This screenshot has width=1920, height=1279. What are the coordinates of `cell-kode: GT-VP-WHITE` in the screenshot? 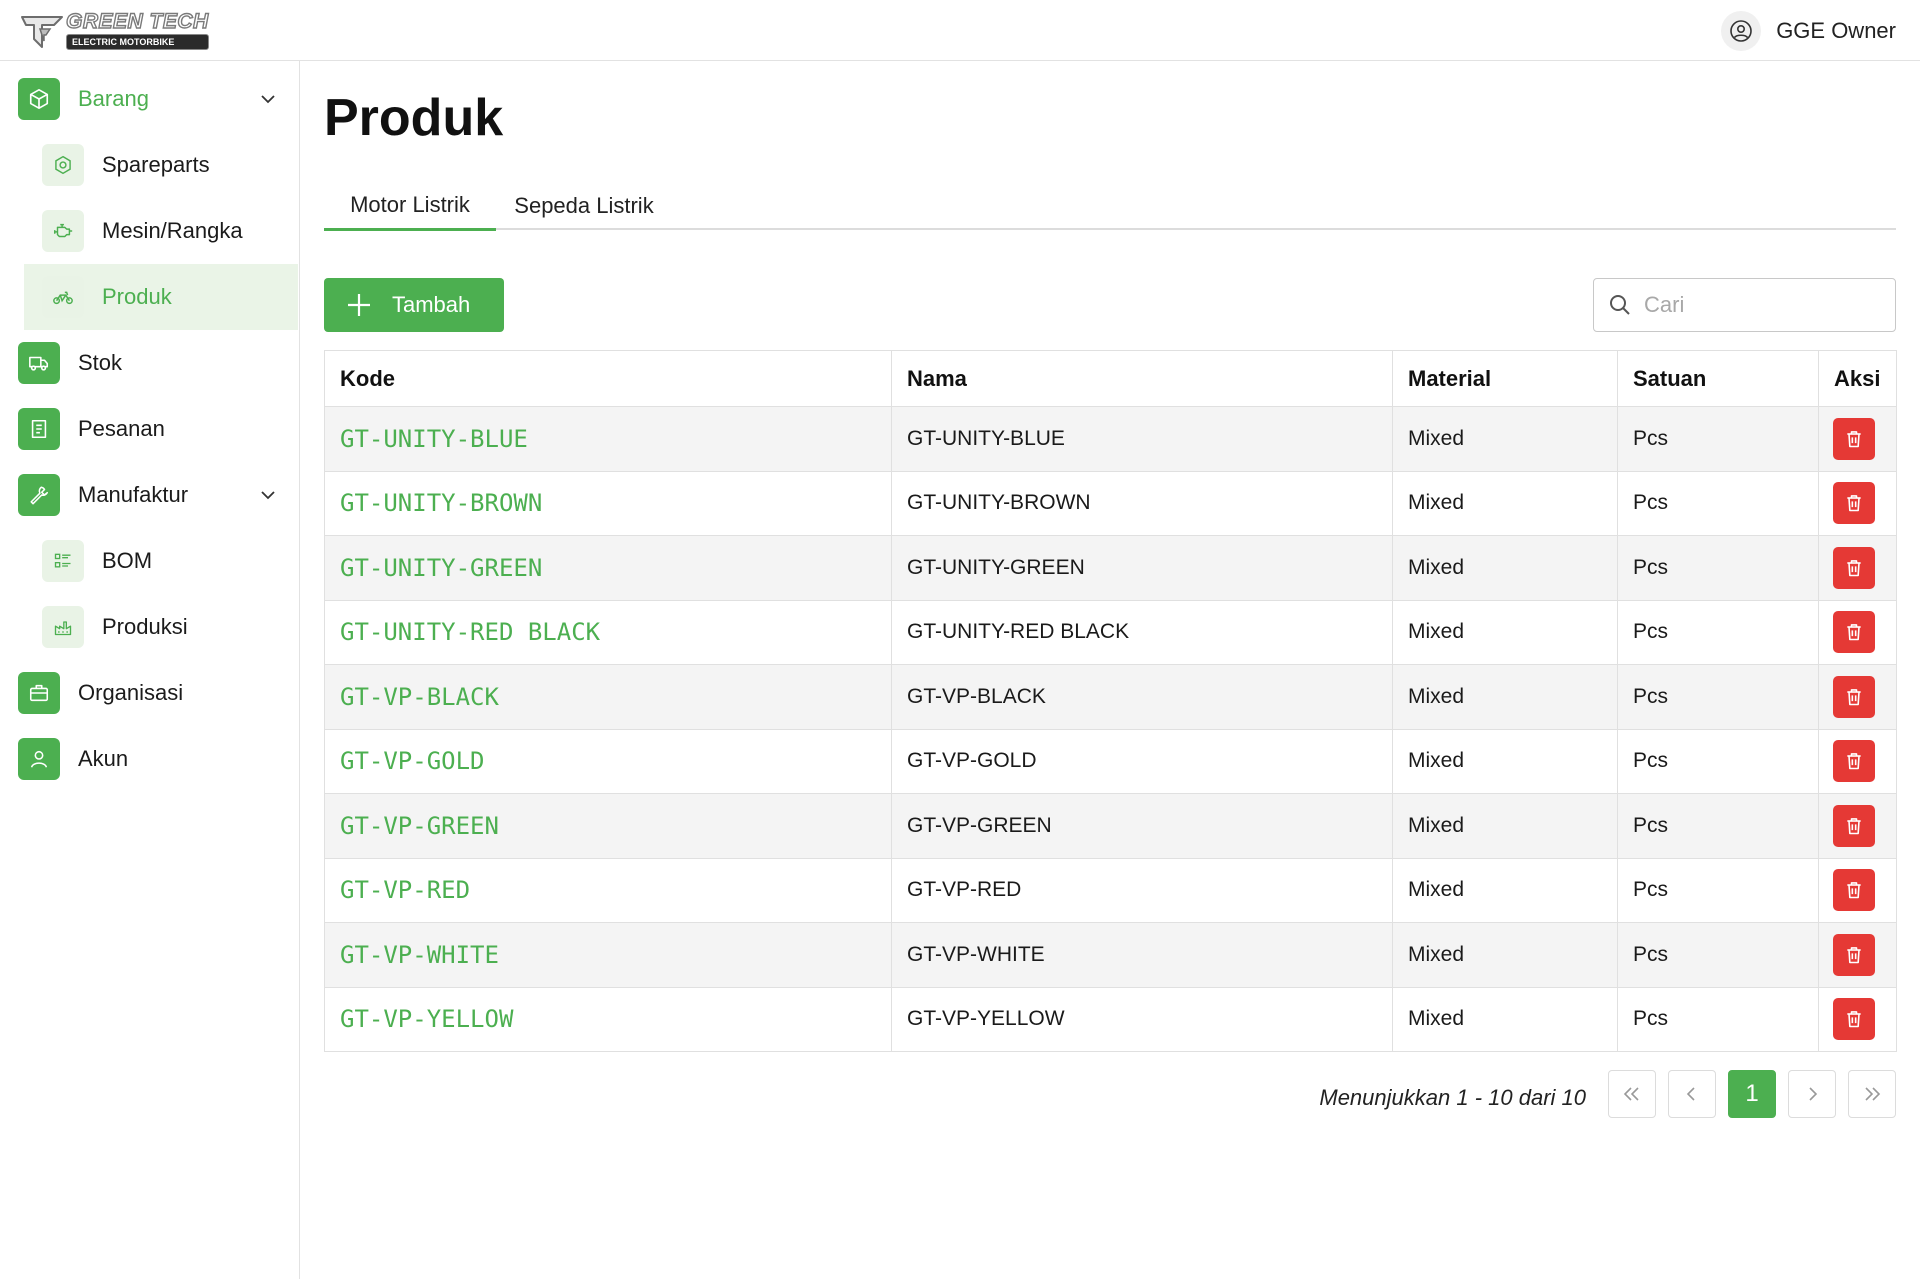 It's located at (608, 955).